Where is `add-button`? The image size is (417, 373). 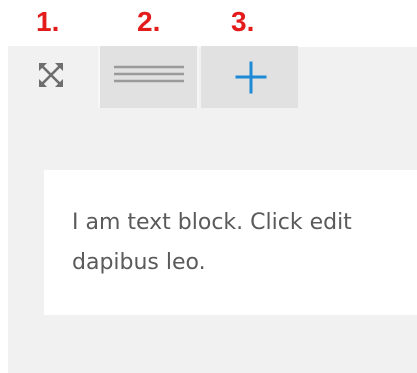 add-button is located at coordinates (249, 77).